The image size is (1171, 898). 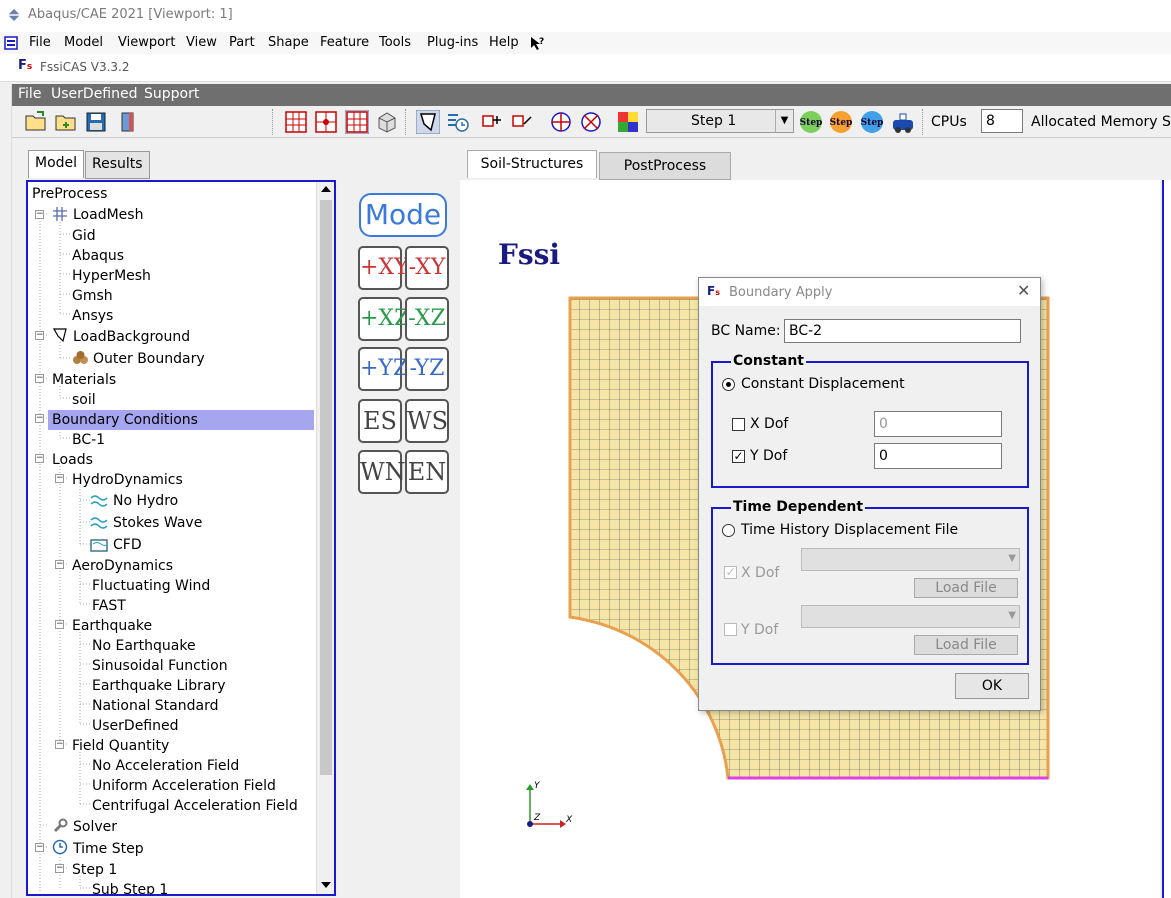 I want to click on tree-preprocess: PreProcess, so click(x=69, y=194).